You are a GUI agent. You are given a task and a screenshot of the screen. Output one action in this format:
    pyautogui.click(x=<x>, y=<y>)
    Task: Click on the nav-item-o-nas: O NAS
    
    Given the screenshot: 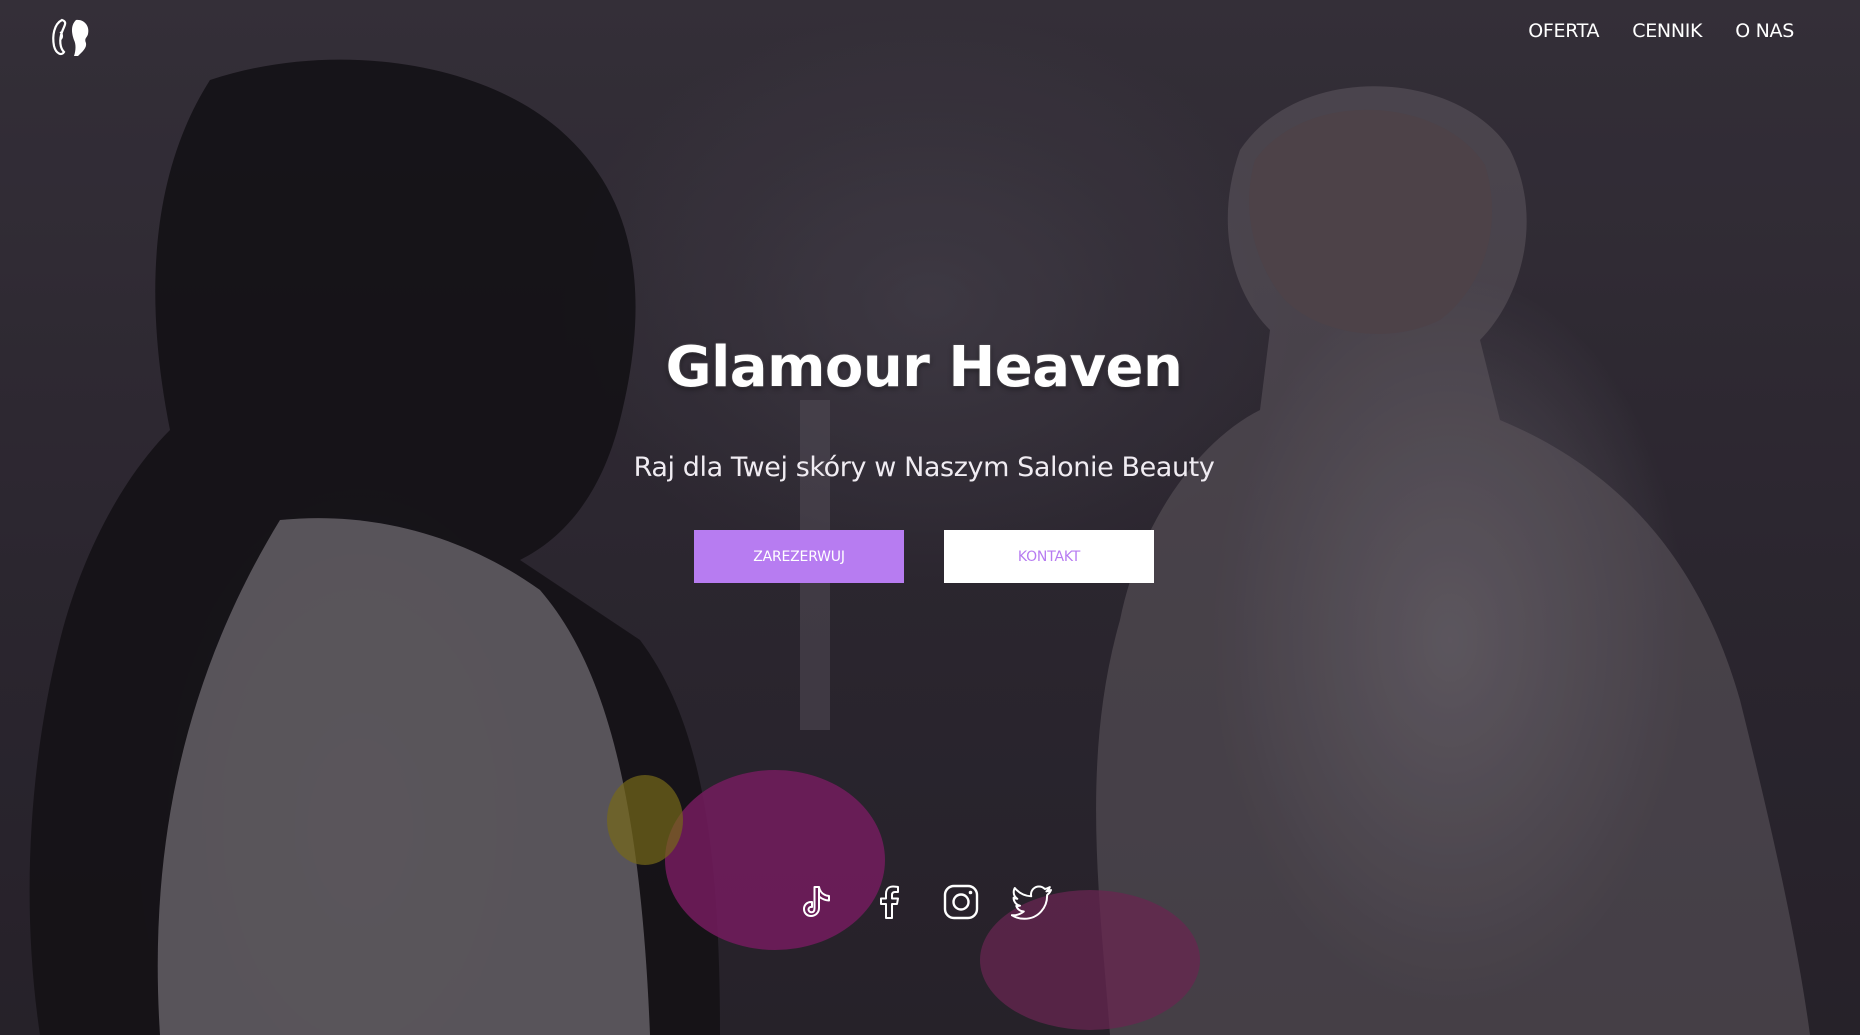 What is the action you would take?
    pyautogui.click(x=1764, y=31)
    